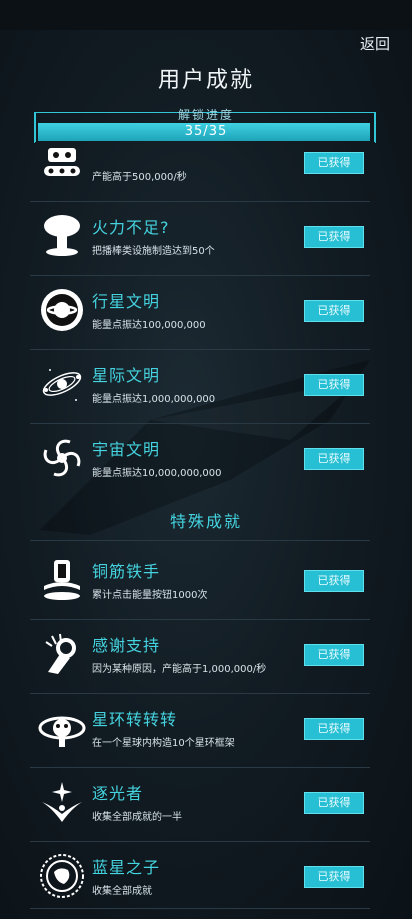  I want to click on section-title-special: 特殊成就, so click(205, 521).